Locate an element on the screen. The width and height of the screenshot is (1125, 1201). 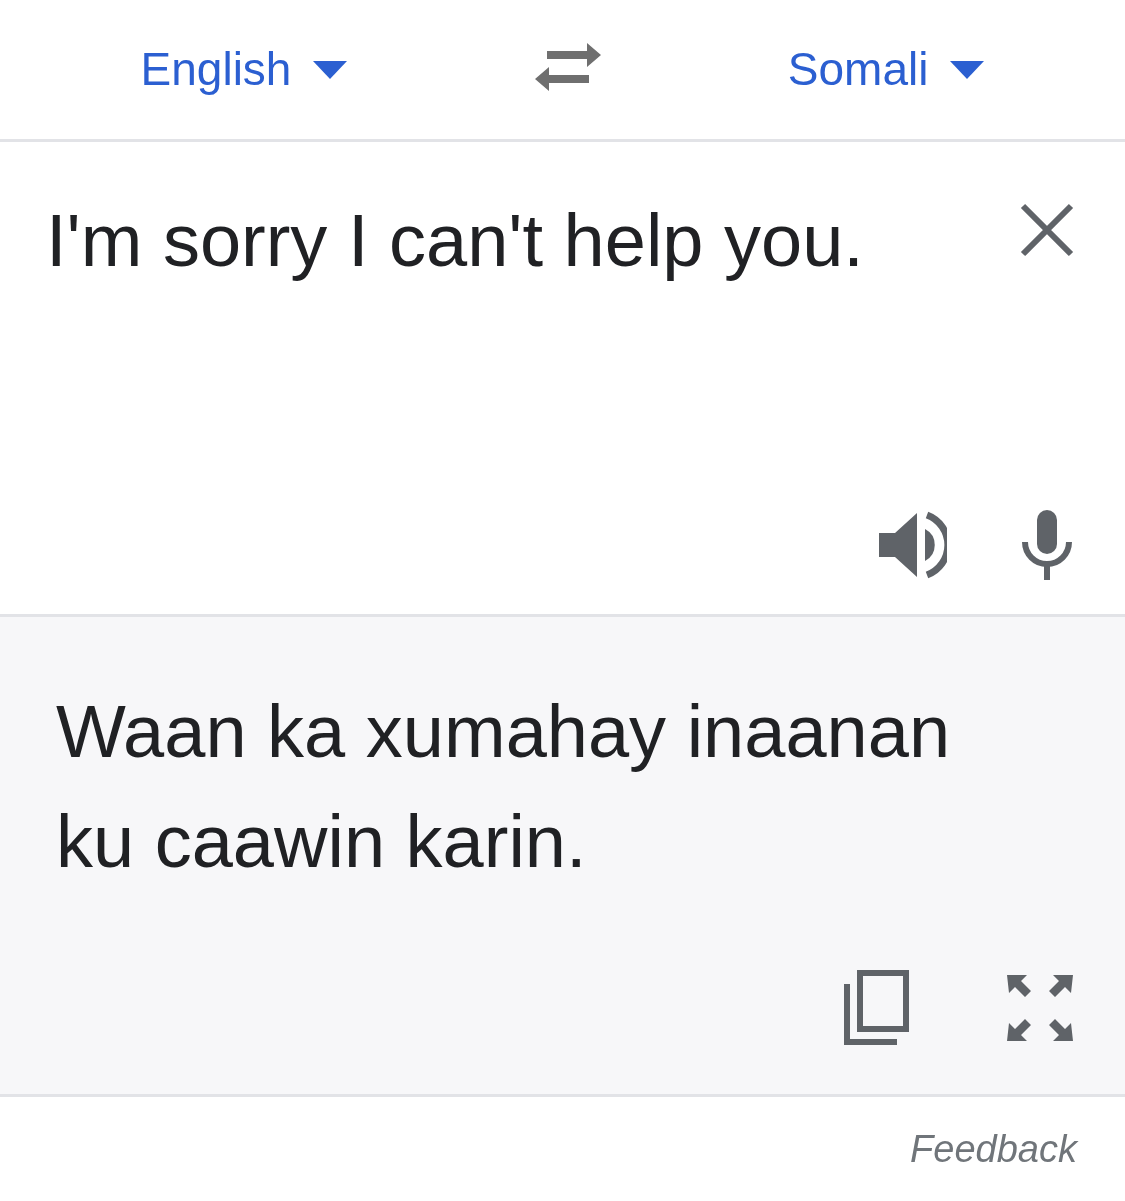
microphone-icon is located at coordinates (1047, 545).